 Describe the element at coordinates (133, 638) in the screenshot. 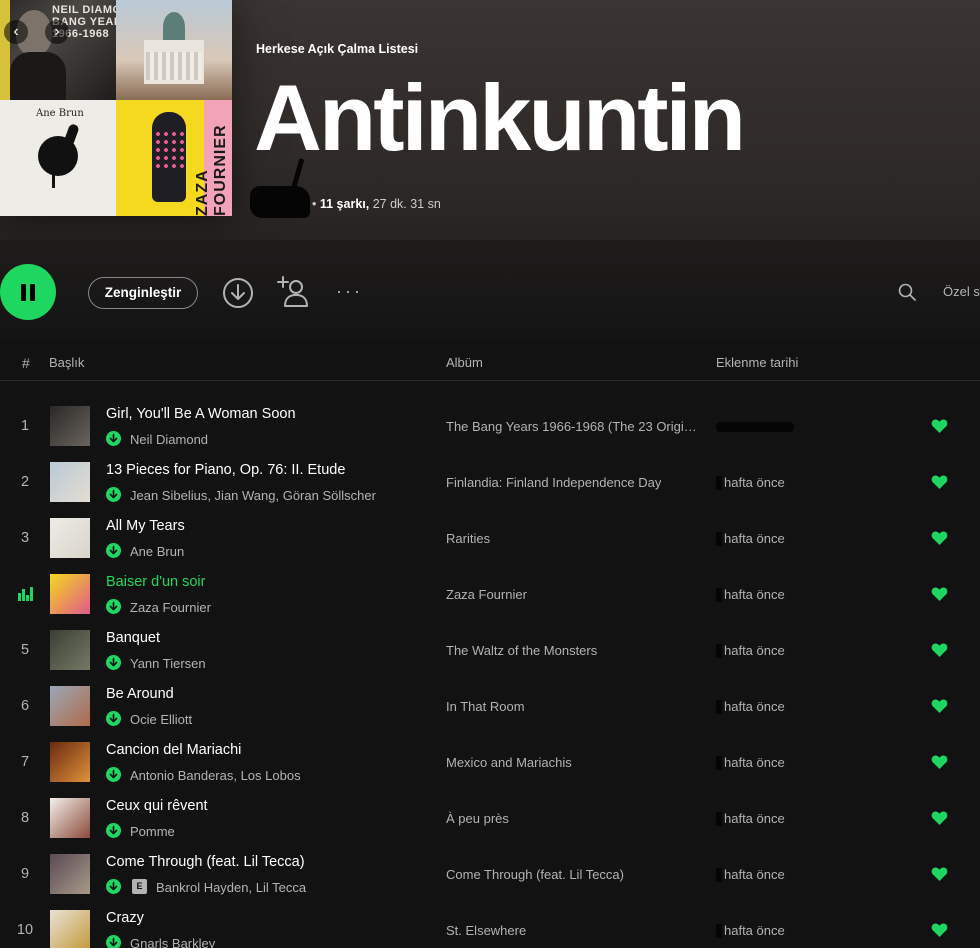

I see `track-title: Banquet` at that location.